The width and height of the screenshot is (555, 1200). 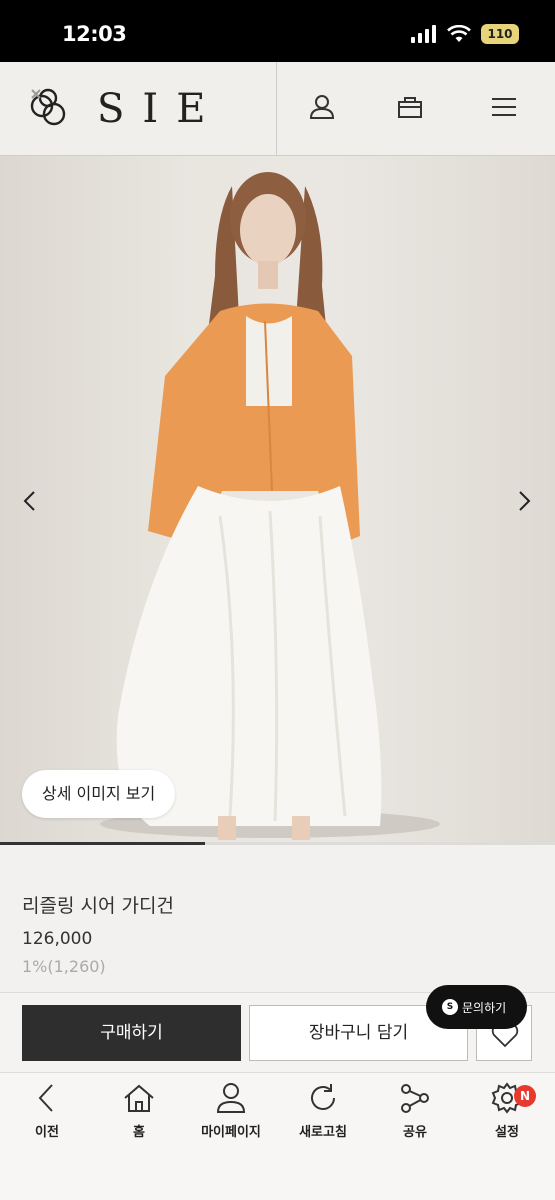 What do you see at coordinates (415, 1132) in the screenshot?
I see `tab-label: 공유` at bounding box center [415, 1132].